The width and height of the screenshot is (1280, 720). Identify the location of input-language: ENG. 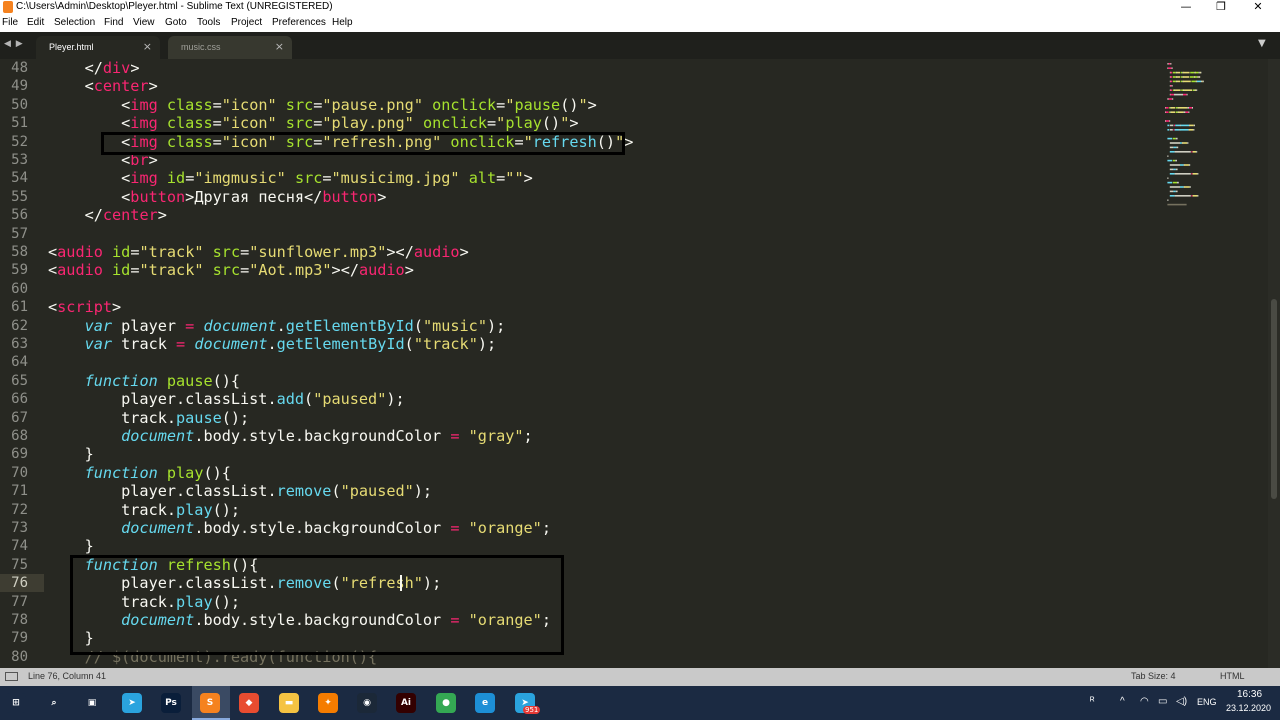
(1207, 702).